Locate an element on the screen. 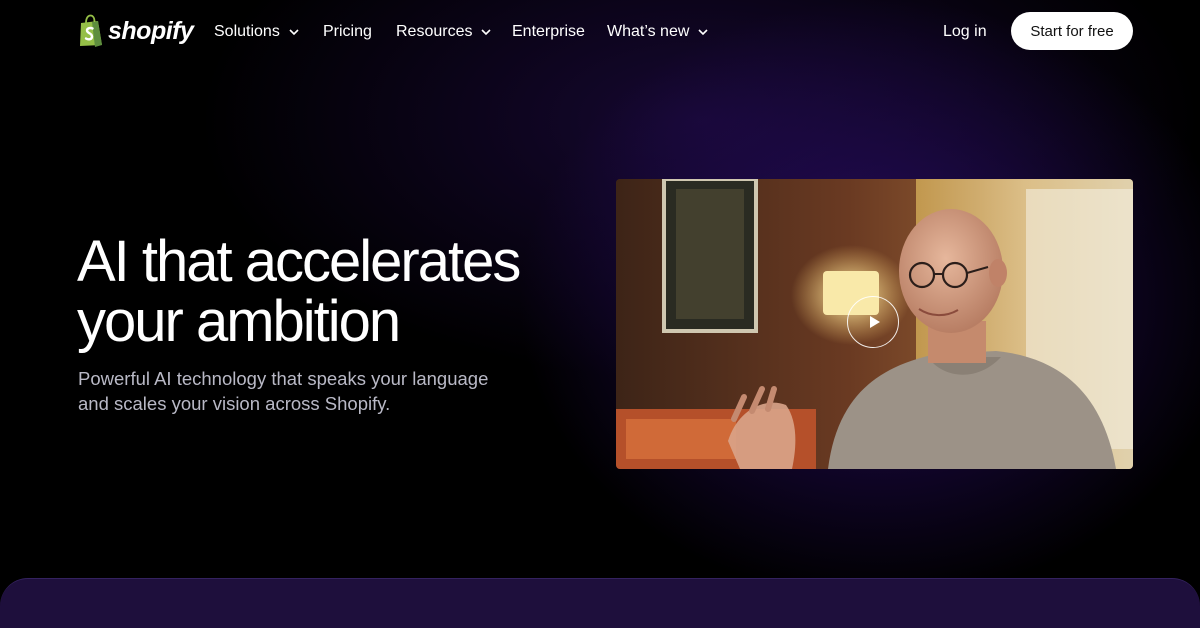 This screenshot has width=1200, height=628. nav-label: What’s new is located at coordinates (648, 31).